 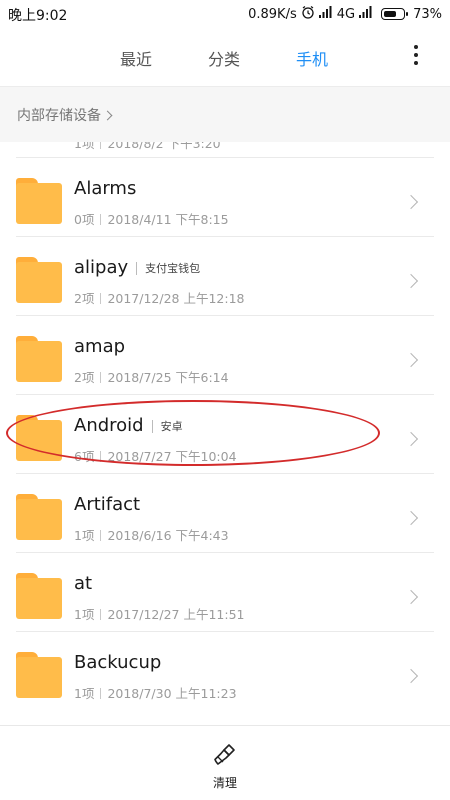 I want to click on folder-meta: 1项 2017/12/27 上午11:51, so click(x=159, y=614).